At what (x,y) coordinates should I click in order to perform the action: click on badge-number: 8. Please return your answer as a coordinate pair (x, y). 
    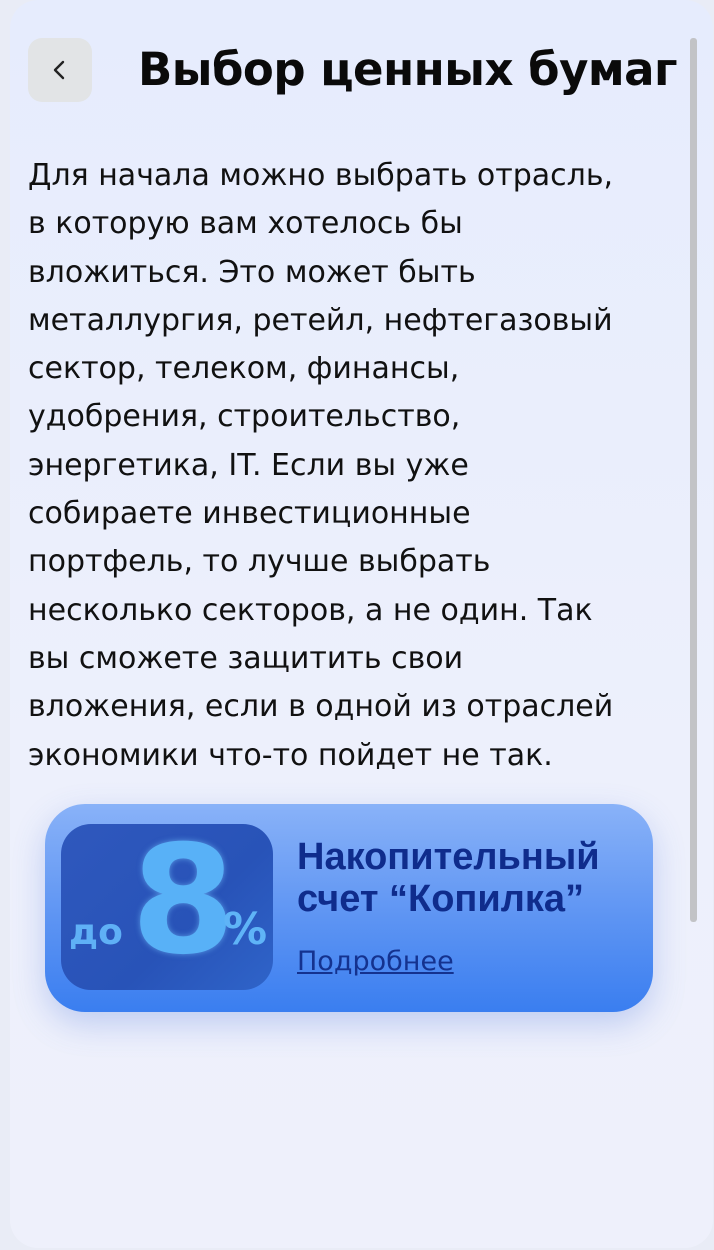
    Looking at the image, I should click on (183, 906).